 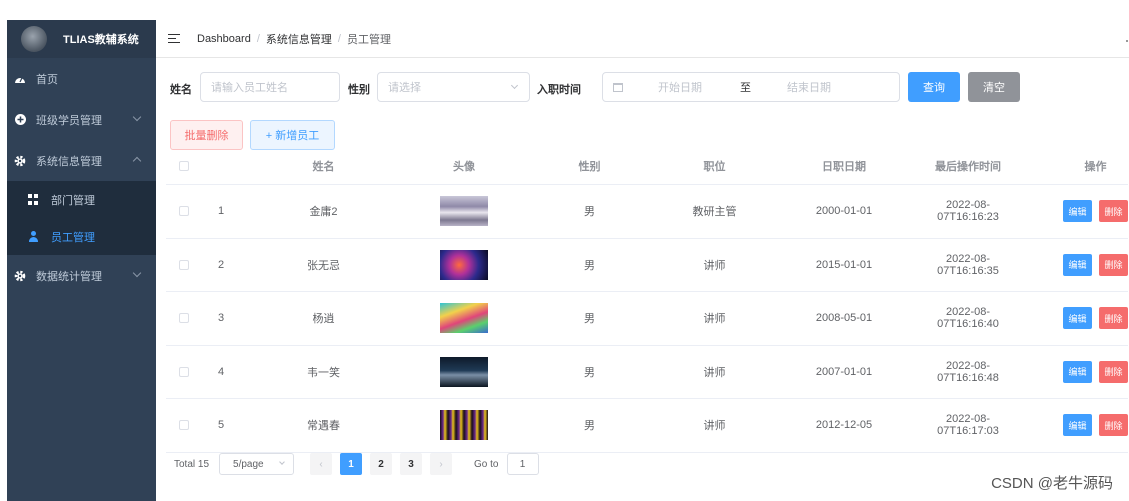 What do you see at coordinates (257, 464) in the screenshot?
I see `page-size-select: 5/page` at bounding box center [257, 464].